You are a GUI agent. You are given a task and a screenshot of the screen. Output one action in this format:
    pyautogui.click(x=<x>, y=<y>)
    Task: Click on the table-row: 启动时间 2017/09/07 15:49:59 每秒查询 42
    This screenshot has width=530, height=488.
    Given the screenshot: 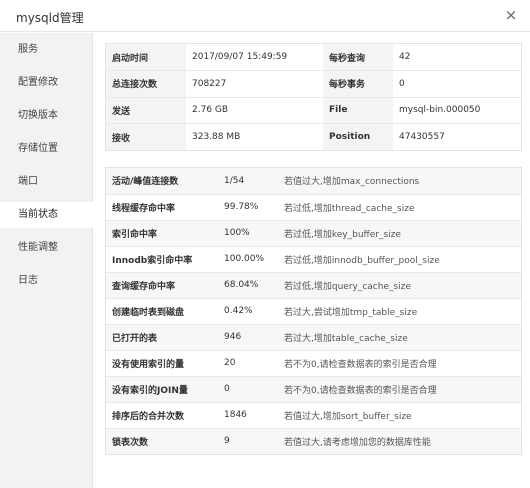 What is the action you would take?
    pyautogui.click(x=313, y=57)
    